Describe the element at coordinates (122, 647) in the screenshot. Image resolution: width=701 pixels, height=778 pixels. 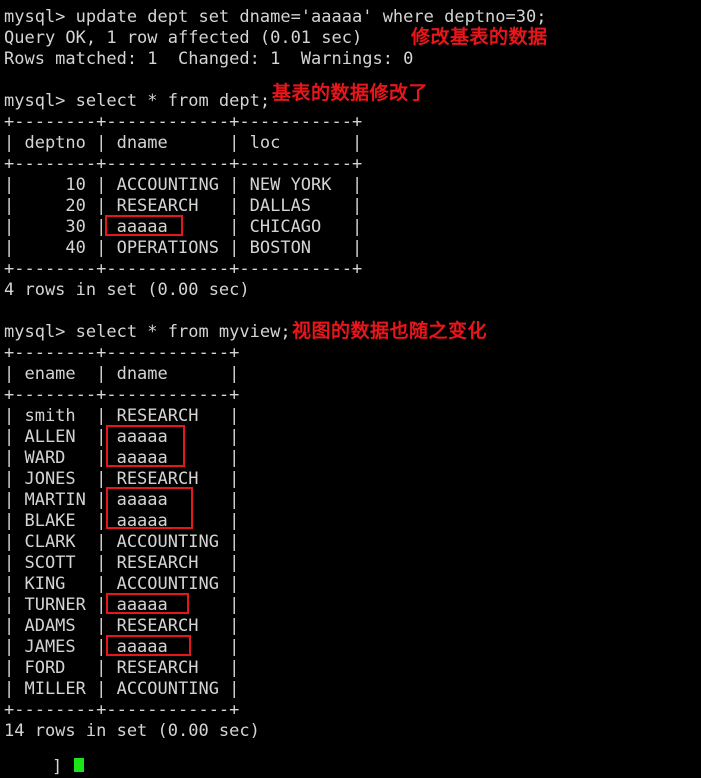
I see `table-row: | JAMES | aaaaa |` at that location.